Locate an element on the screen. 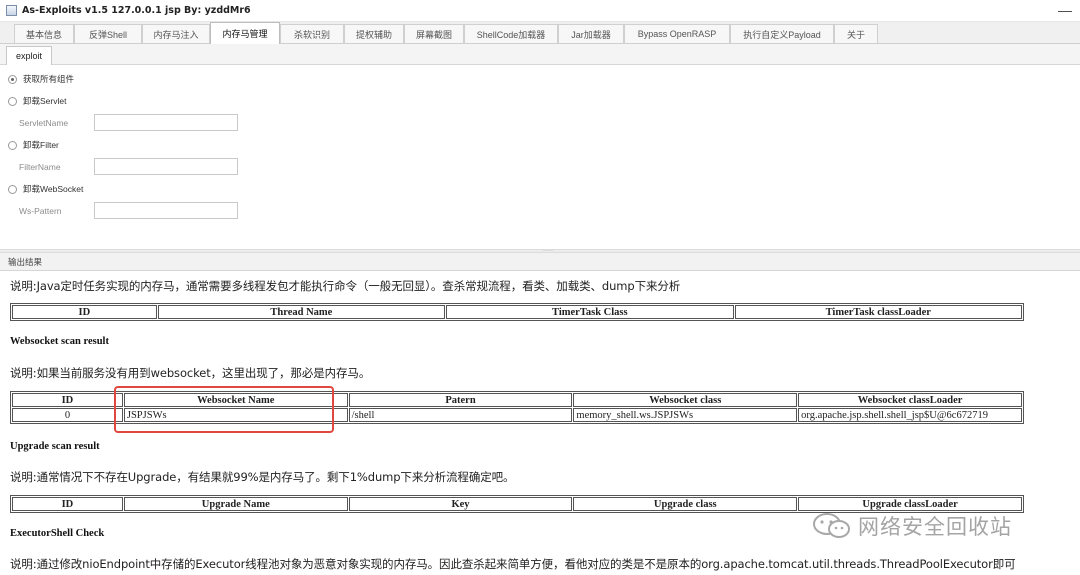 The image size is (1080, 575). tab-screenshot: 屏幕截图 is located at coordinates (434, 33).